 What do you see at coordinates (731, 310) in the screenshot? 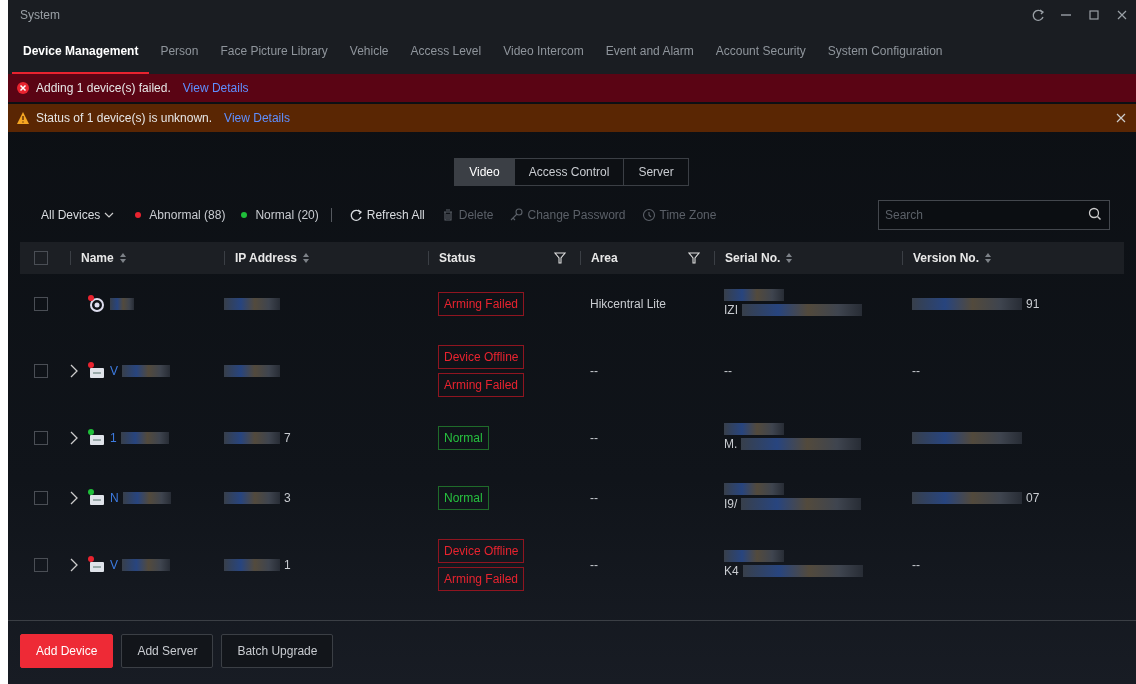
I see `serial-number: IZI` at bounding box center [731, 310].